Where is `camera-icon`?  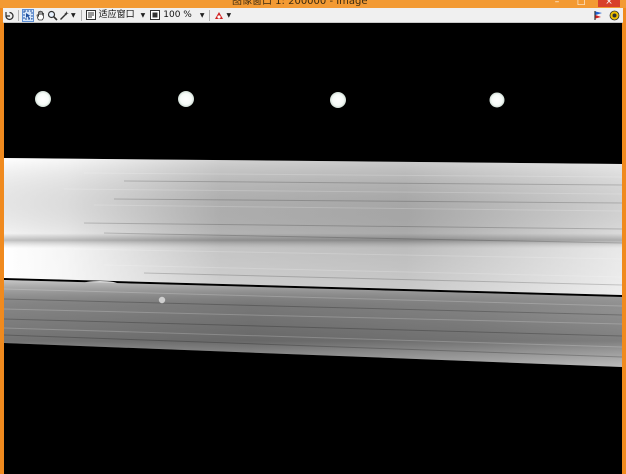
camera-icon is located at coordinates (614, 15).